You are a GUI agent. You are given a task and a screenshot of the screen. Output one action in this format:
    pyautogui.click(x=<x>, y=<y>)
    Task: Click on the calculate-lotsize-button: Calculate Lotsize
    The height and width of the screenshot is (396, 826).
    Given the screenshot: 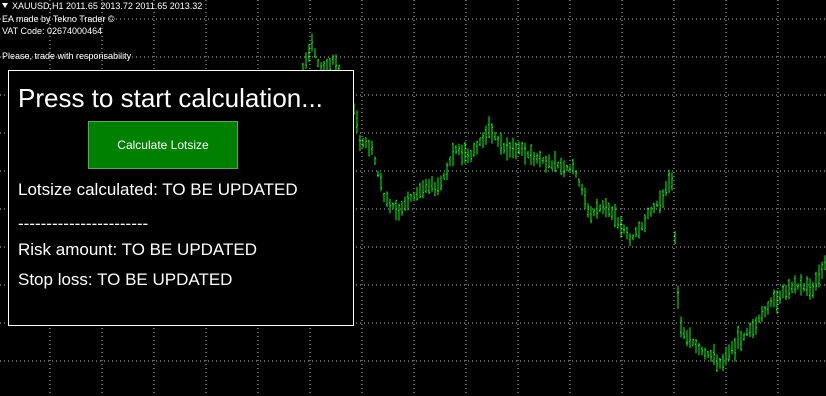 What is the action you would take?
    pyautogui.click(x=163, y=145)
    